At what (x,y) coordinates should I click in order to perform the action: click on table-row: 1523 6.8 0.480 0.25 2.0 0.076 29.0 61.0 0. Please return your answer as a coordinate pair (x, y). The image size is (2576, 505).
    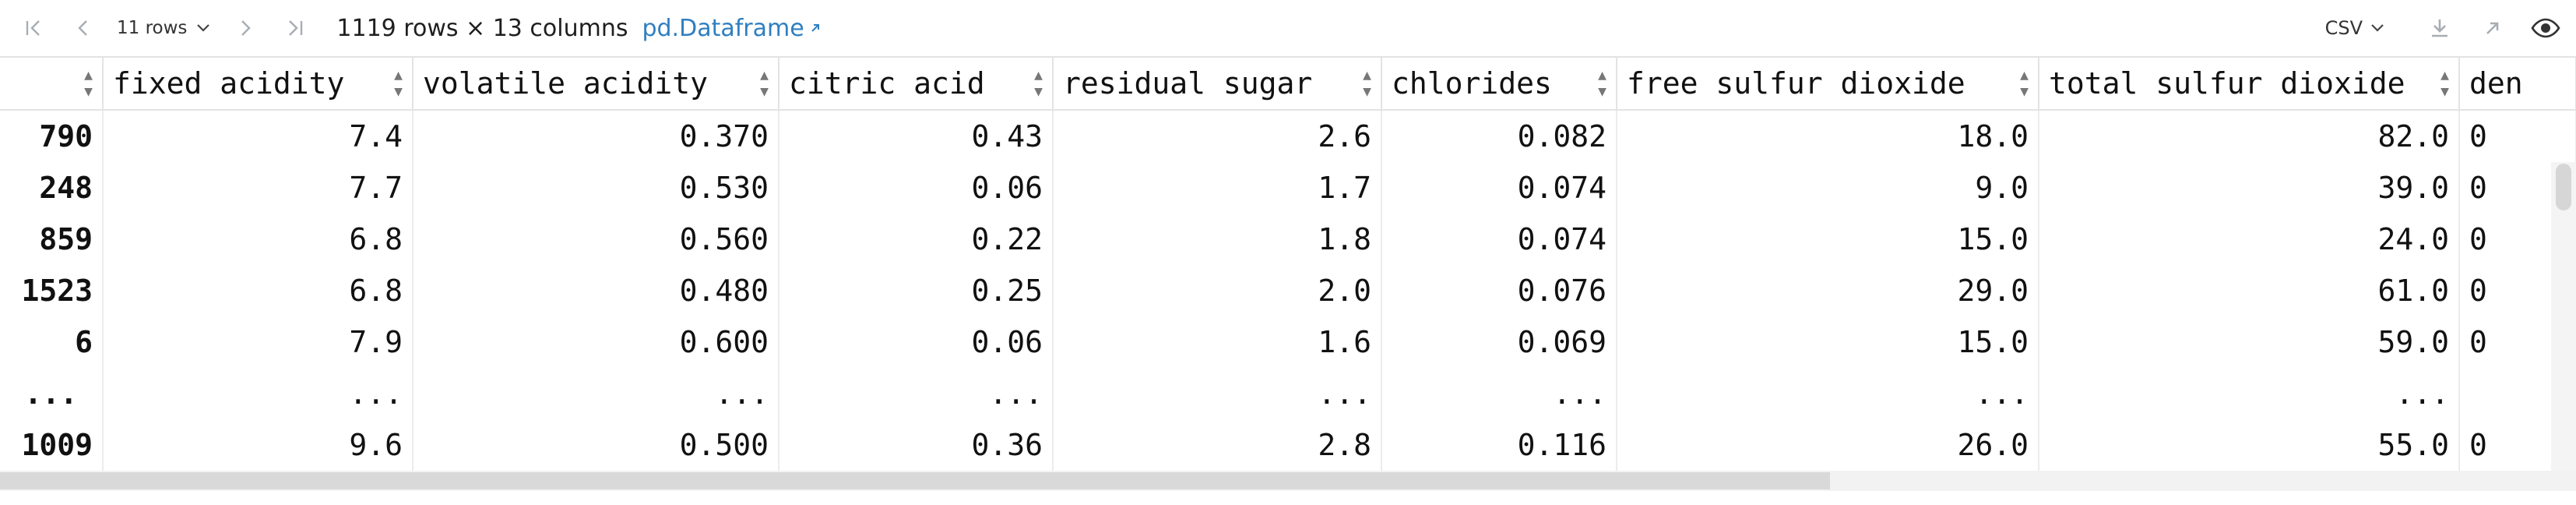
    Looking at the image, I should click on (1288, 290).